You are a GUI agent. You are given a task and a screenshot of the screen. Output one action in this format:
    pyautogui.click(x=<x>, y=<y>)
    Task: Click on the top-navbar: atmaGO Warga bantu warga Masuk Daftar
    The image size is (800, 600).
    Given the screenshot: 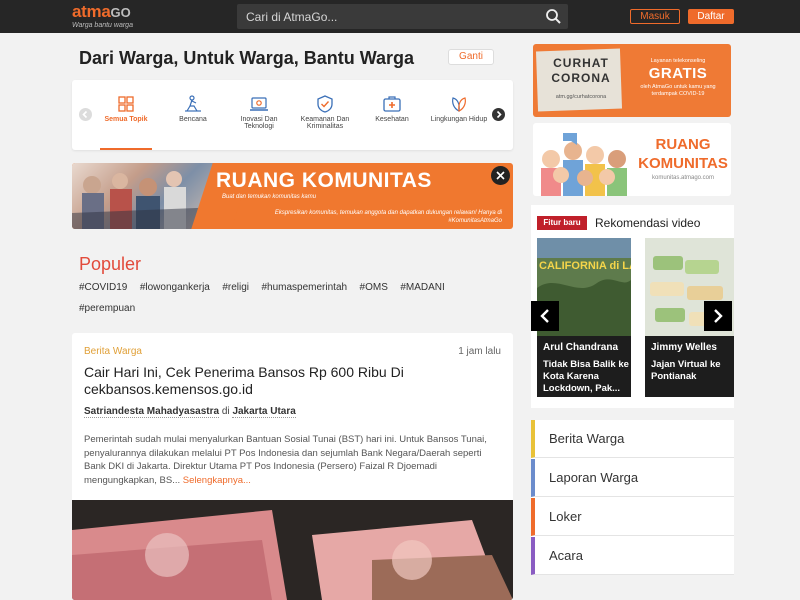 What is the action you would take?
    pyautogui.click(x=400, y=16)
    